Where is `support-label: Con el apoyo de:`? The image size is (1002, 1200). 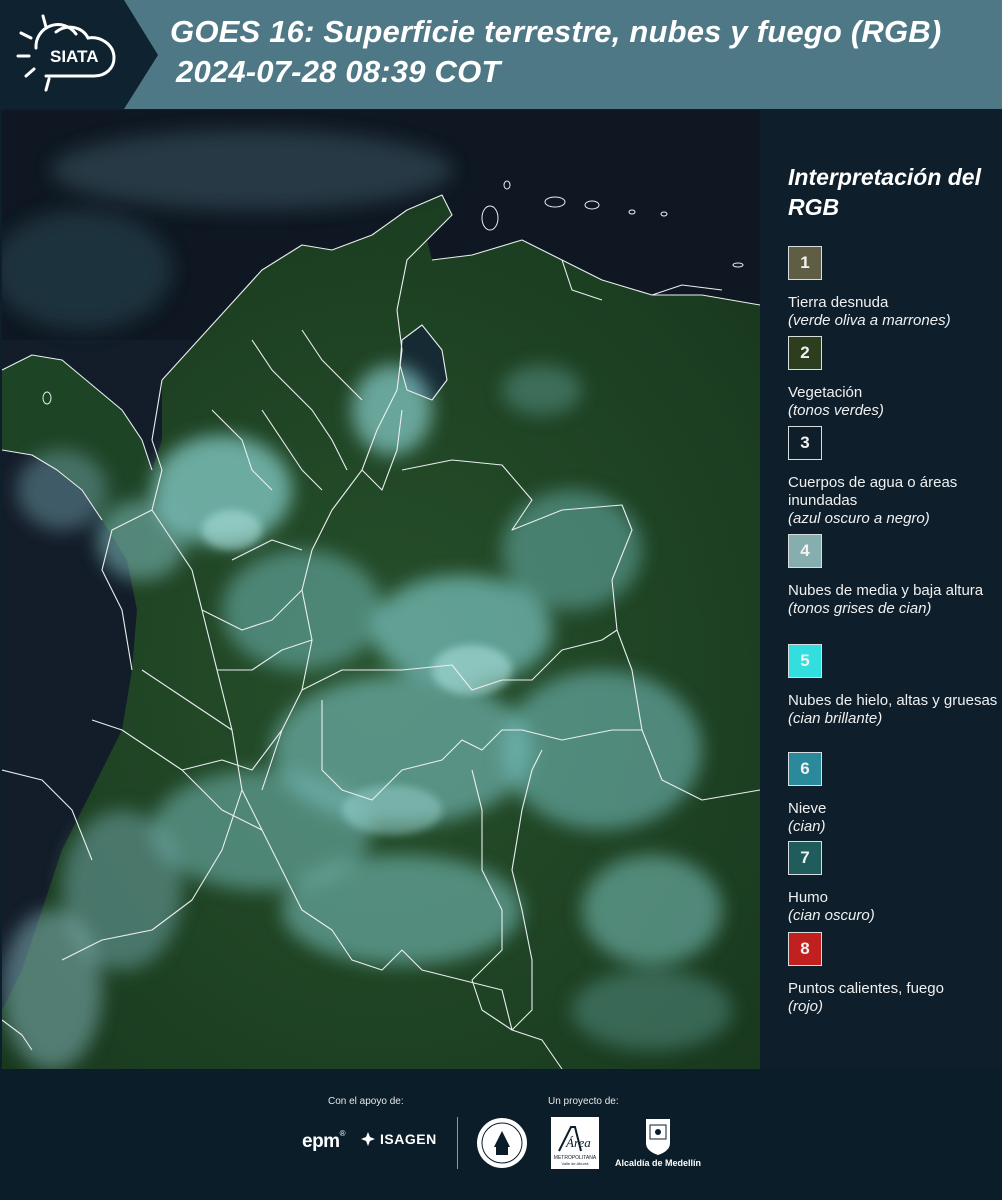
support-label: Con el apoyo de: is located at coordinates (366, 1101).